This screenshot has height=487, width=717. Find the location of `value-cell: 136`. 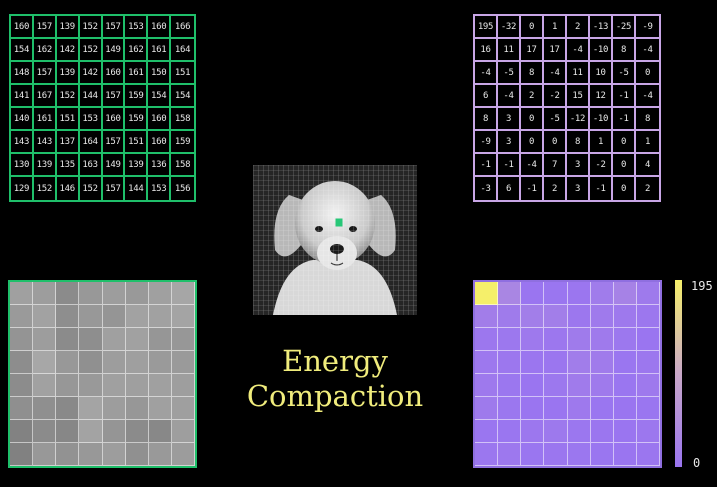

value-cell: 136 is located at coordinates (160, 165).